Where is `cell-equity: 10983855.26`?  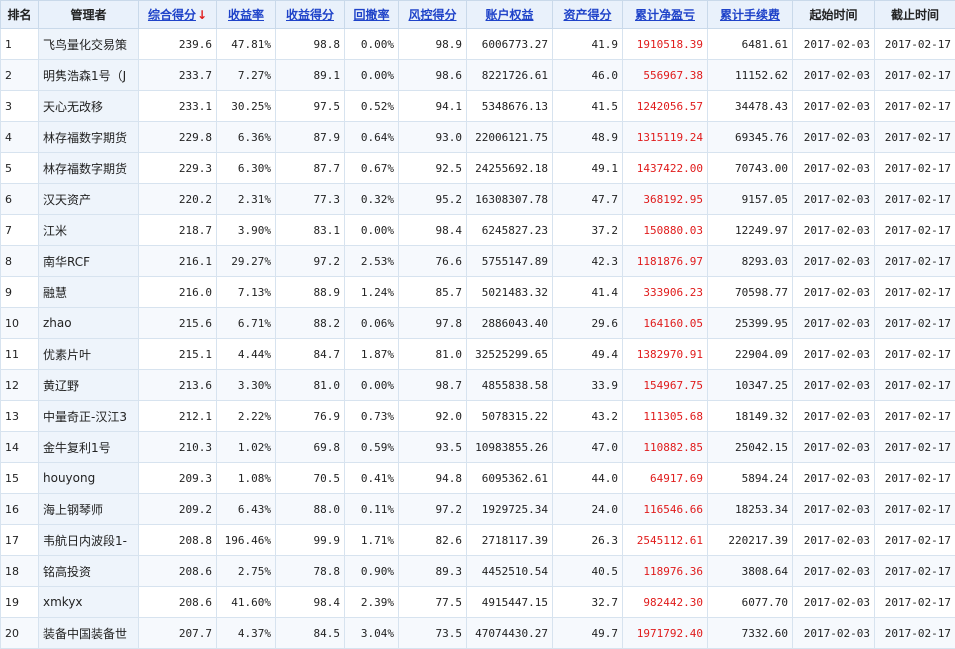
cell-equity: 10983855.26 is located at coordinates (510, 447).